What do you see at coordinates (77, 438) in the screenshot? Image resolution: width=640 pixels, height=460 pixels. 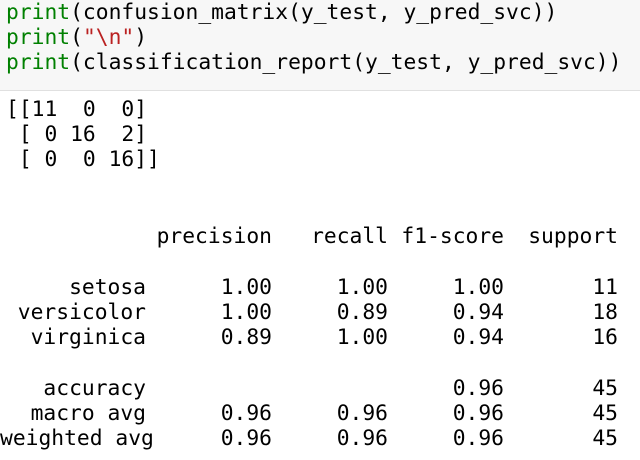 I see `row-label-weighted-avg: weighted avg` at bounding box center [77, 438].